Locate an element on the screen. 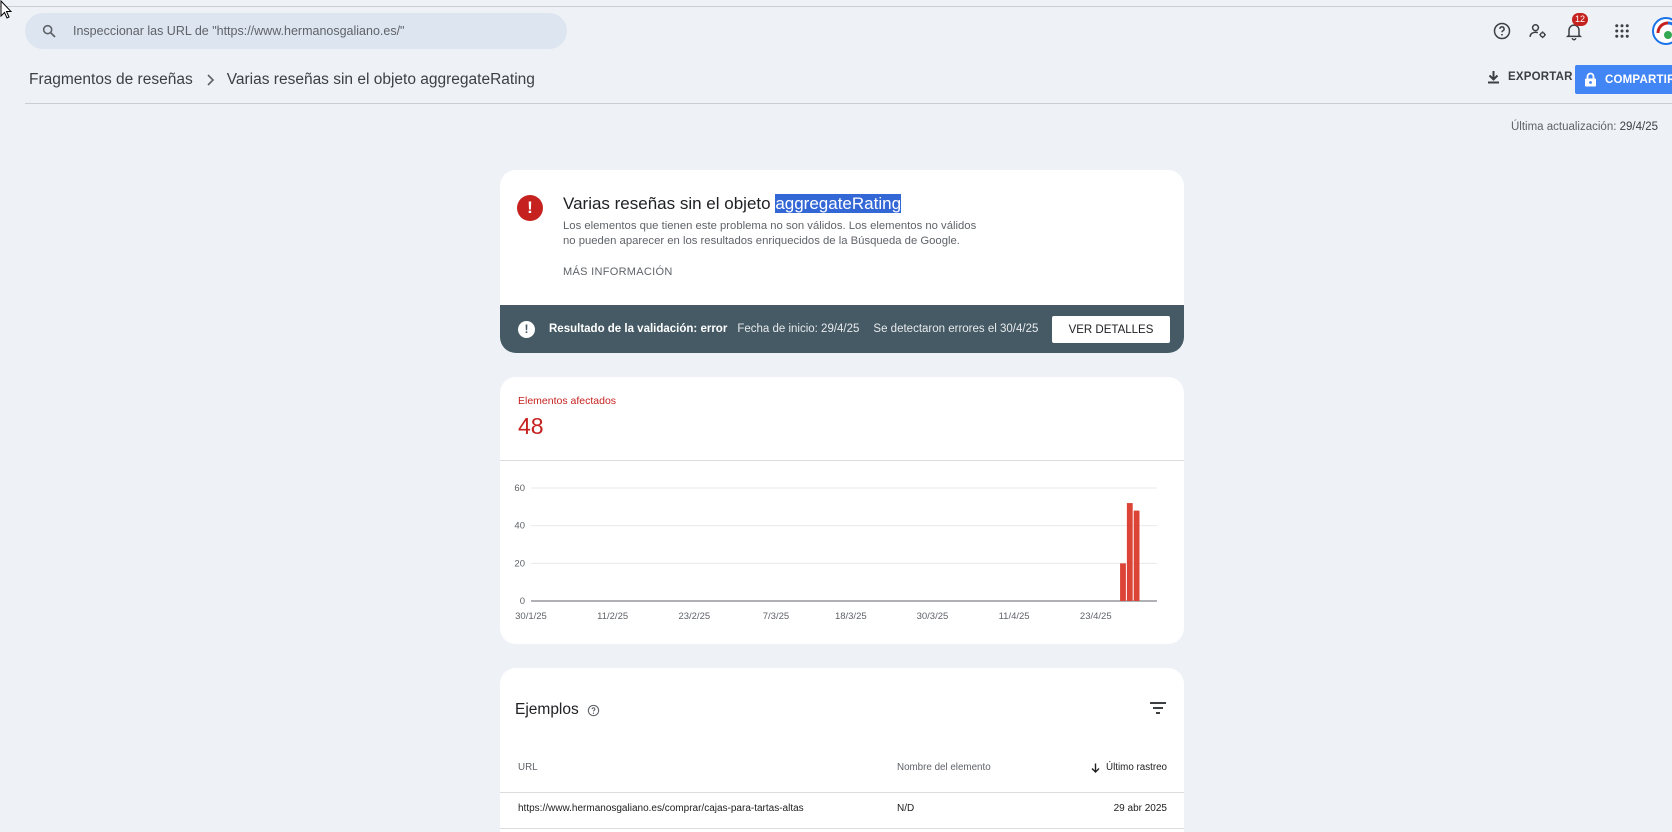  user-settings-icon is located at coordinates (1538, 31).